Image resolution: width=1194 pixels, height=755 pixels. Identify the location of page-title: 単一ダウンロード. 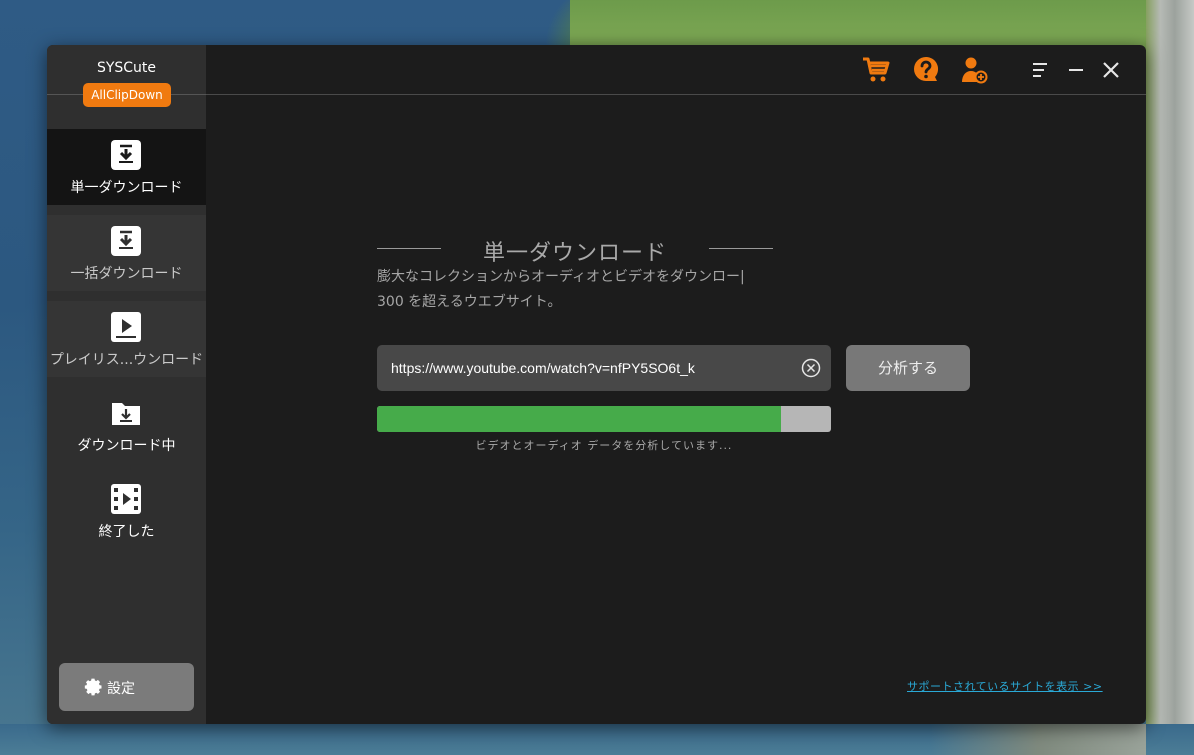
(574, 253).